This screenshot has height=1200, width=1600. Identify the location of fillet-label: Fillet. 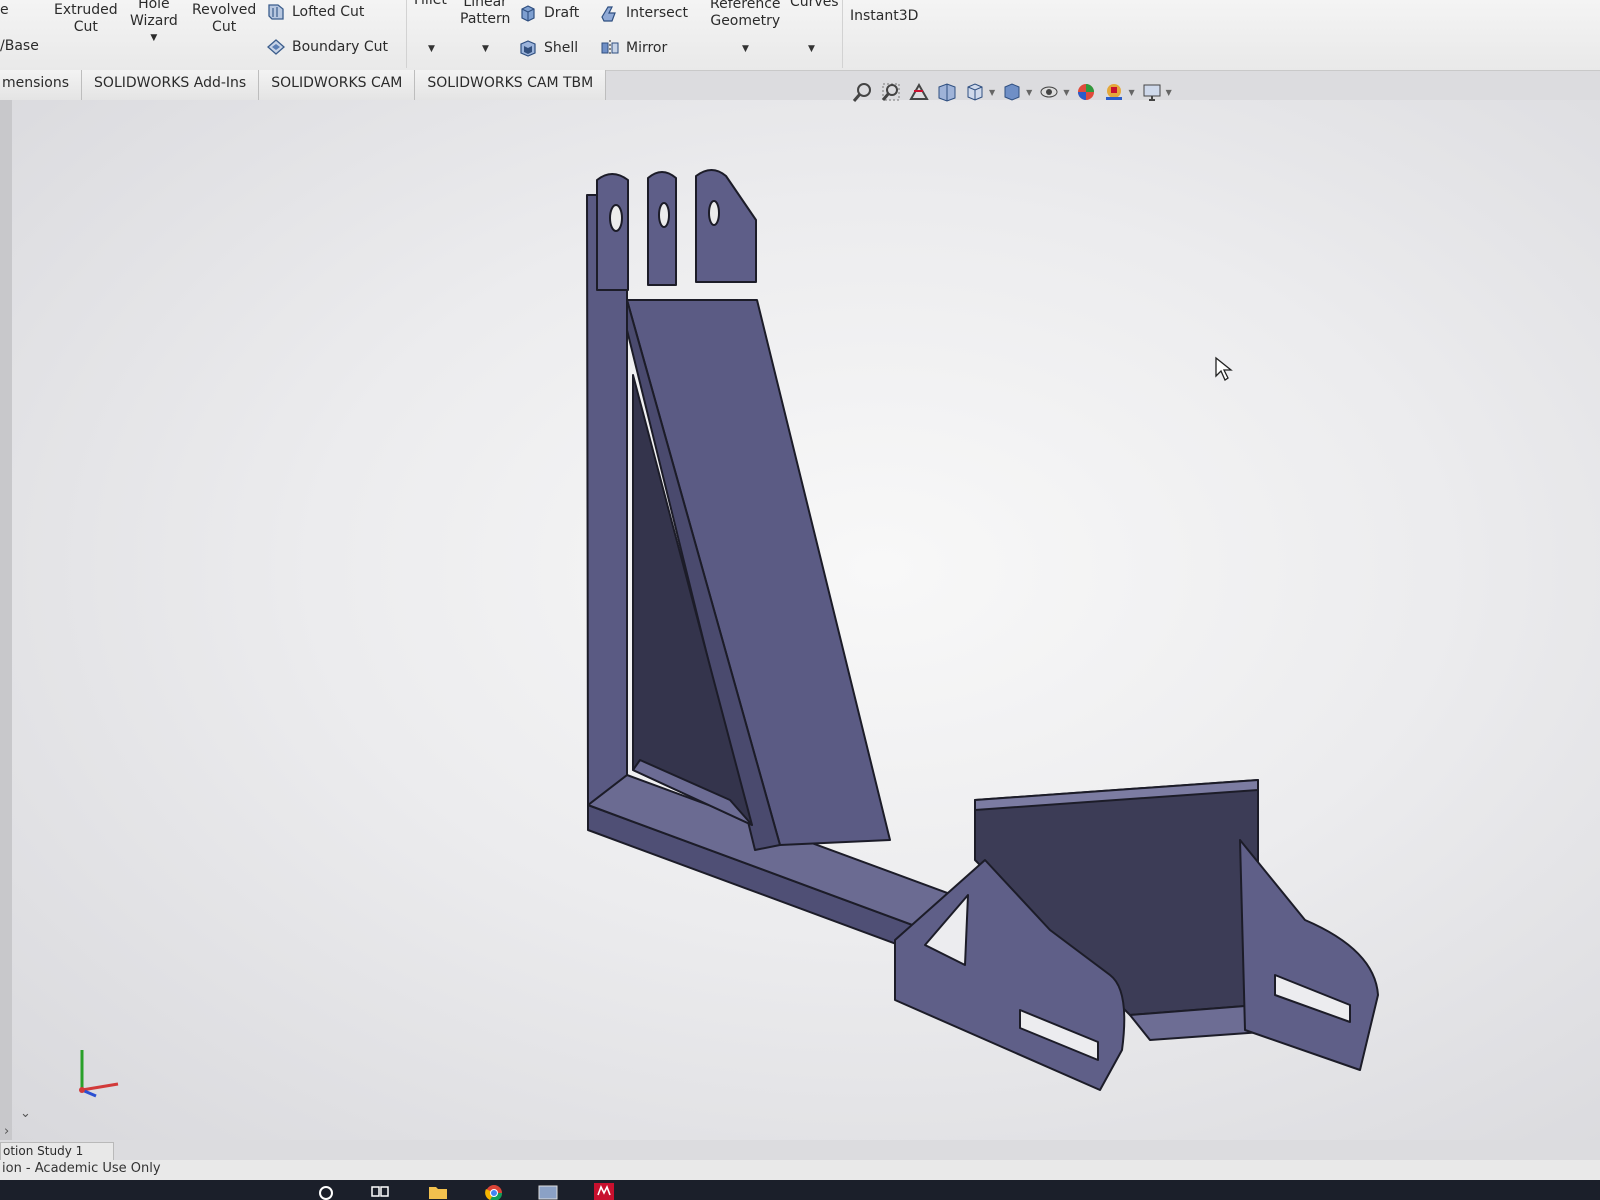
(430, 4).